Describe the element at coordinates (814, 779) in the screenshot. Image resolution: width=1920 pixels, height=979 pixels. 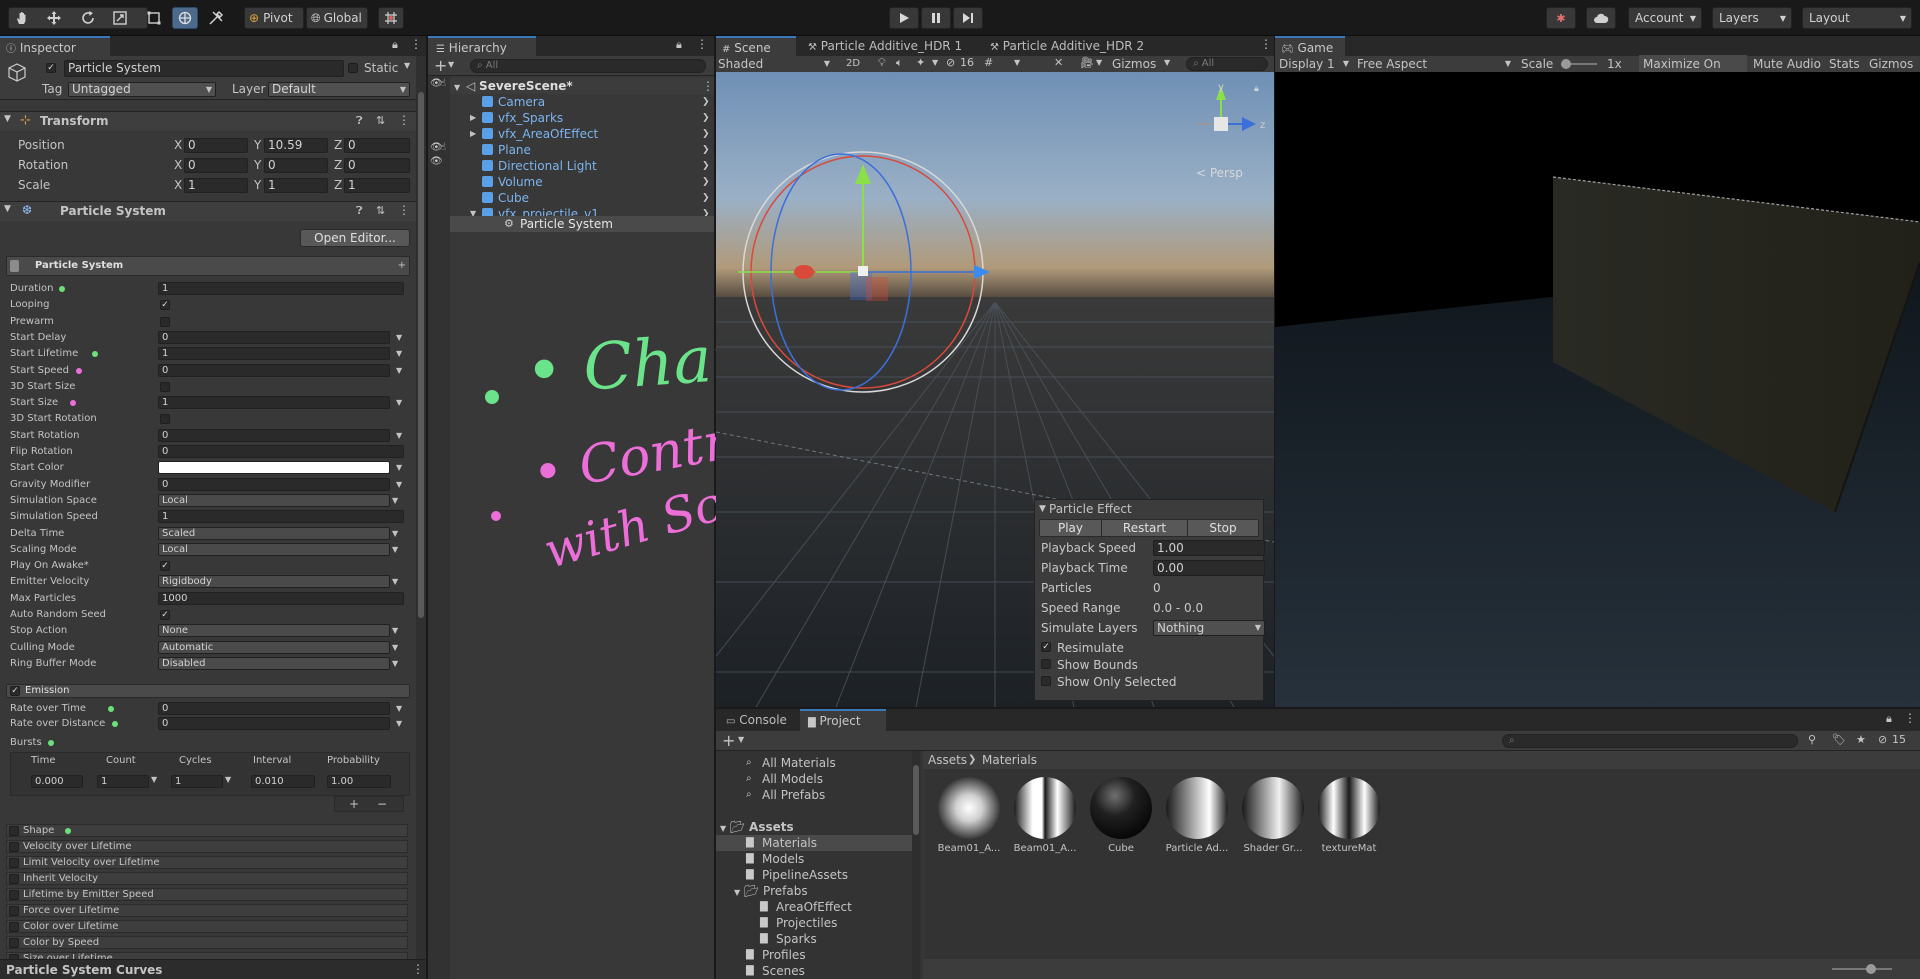
I see `folder-all-models: ⌕ All Models` at that location.